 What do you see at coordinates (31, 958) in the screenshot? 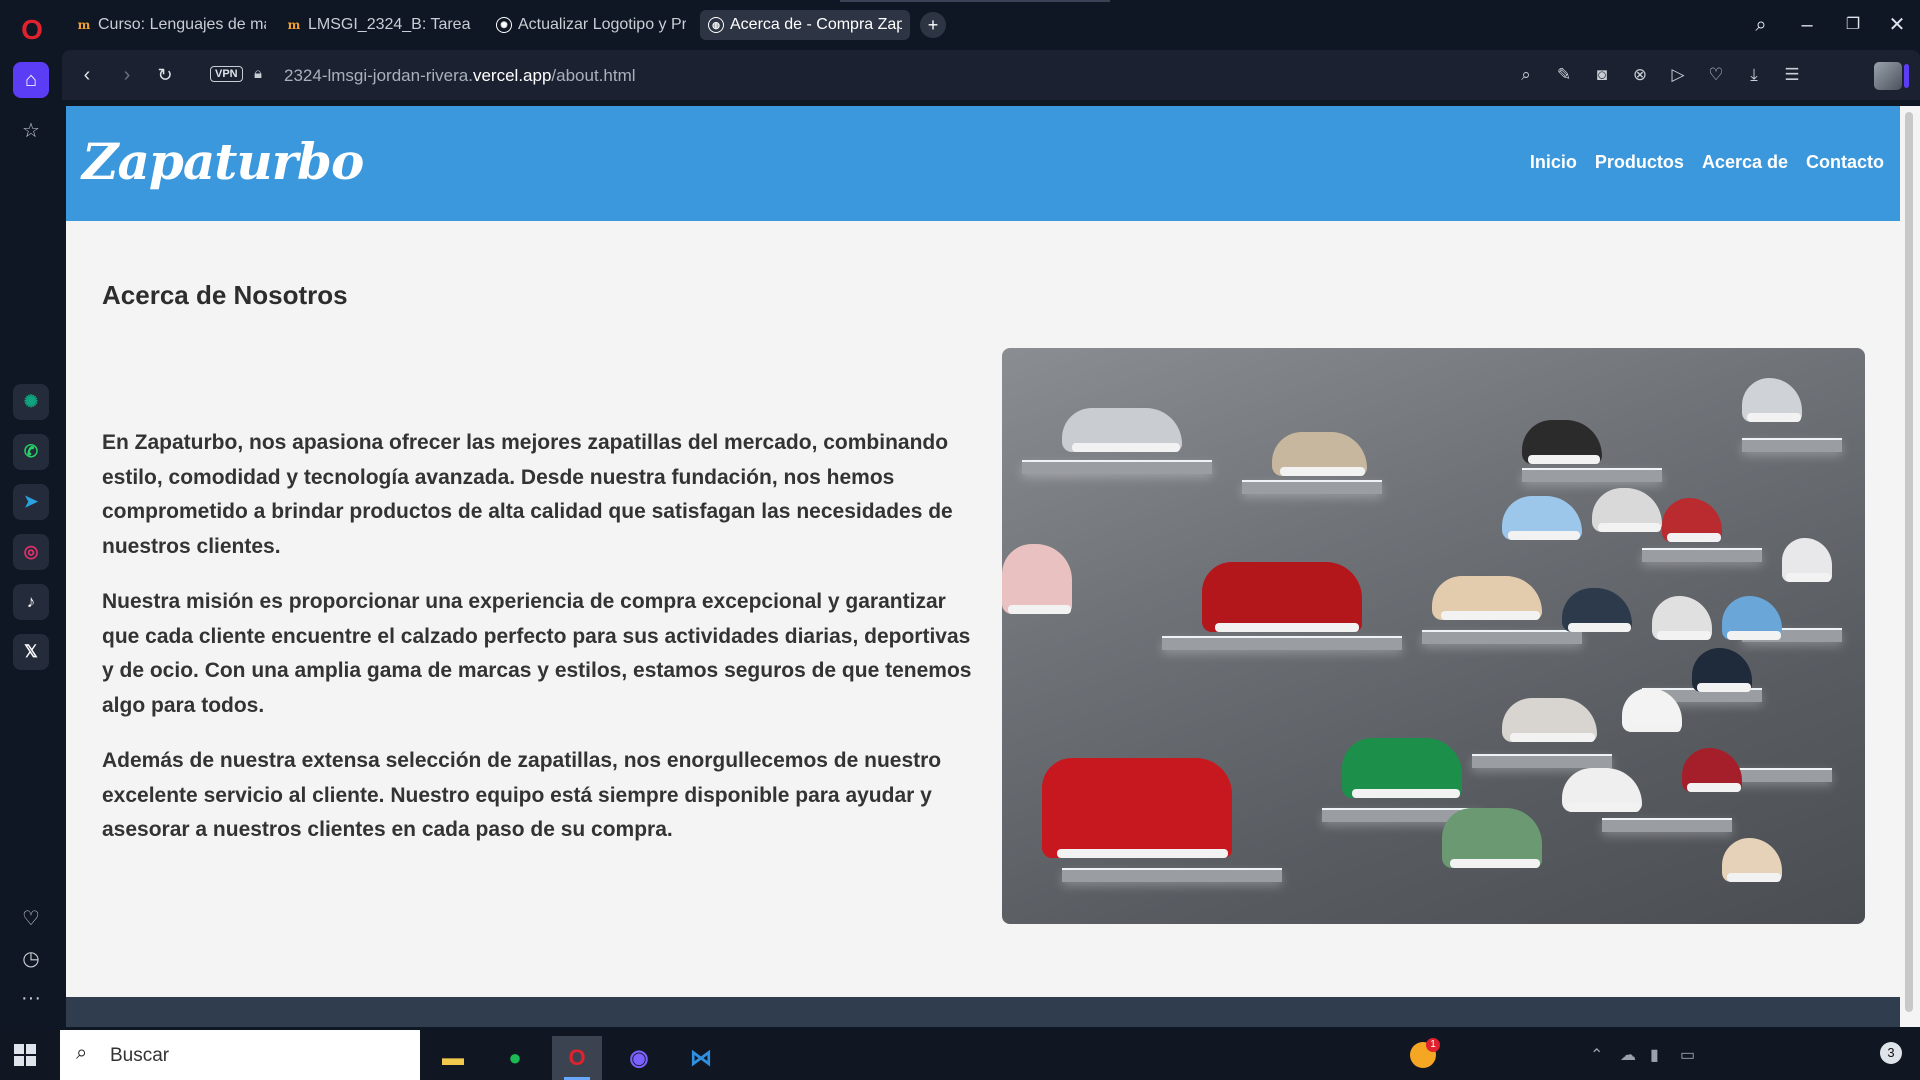
I see `history-icon: ◷` at bounding box center [31, 958].